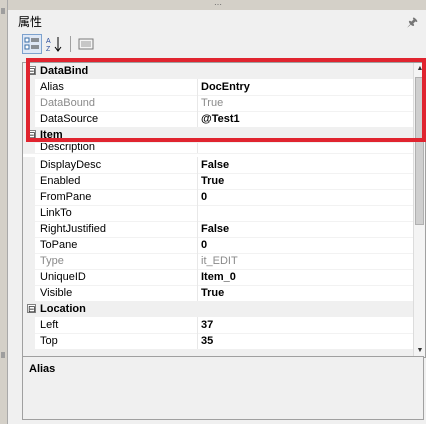 This screenshot has height=424, width=426. I want to click on property-name: Description, so click(68, 148).